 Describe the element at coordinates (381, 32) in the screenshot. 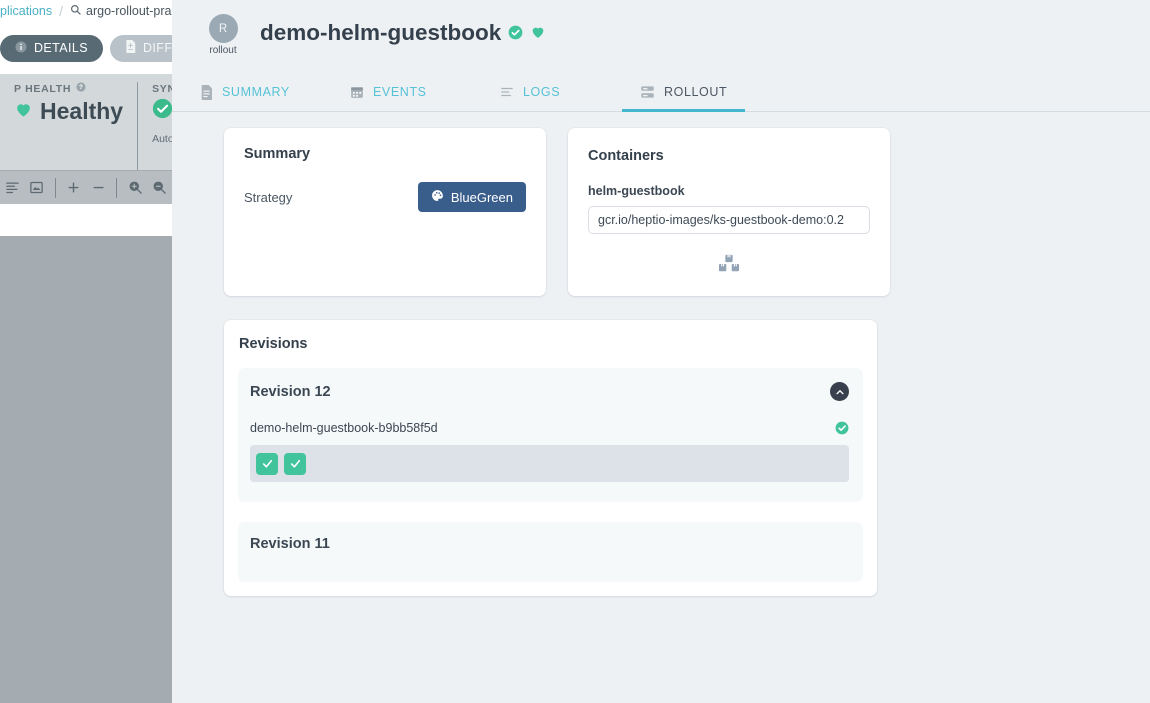

I see `page-title: demo-helm-guestbook` at that location.